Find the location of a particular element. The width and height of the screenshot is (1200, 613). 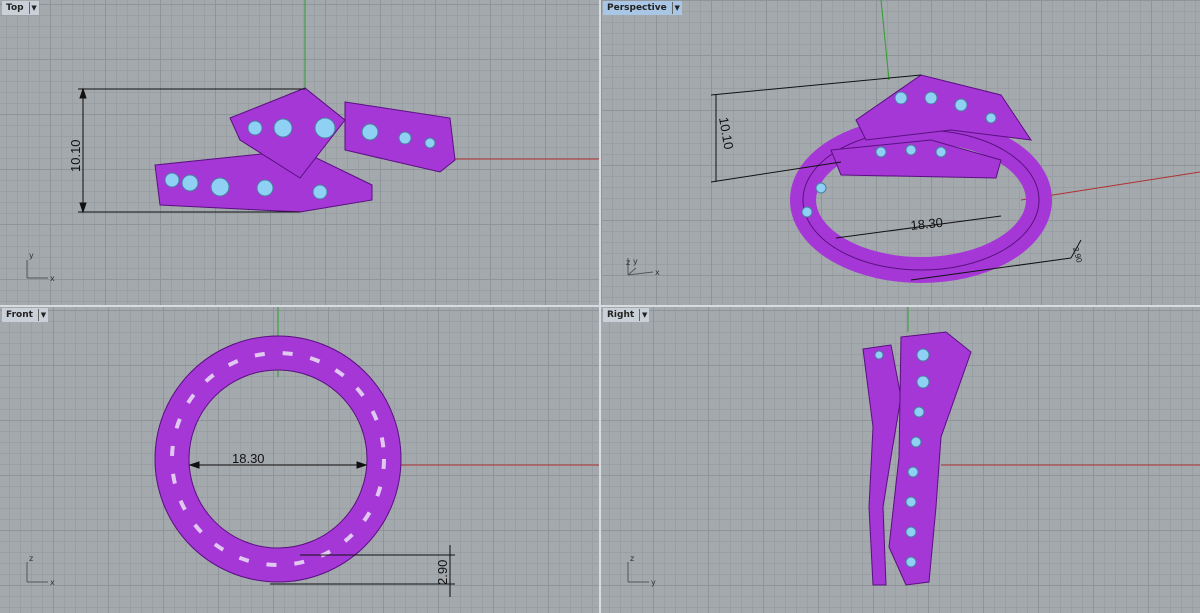

viewport-title: Perspective is located at coordinates (637, 8).